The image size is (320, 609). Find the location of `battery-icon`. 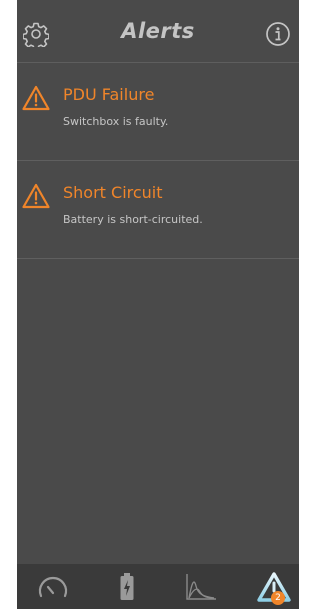

battery-icon is located at coordinates (127, 586).